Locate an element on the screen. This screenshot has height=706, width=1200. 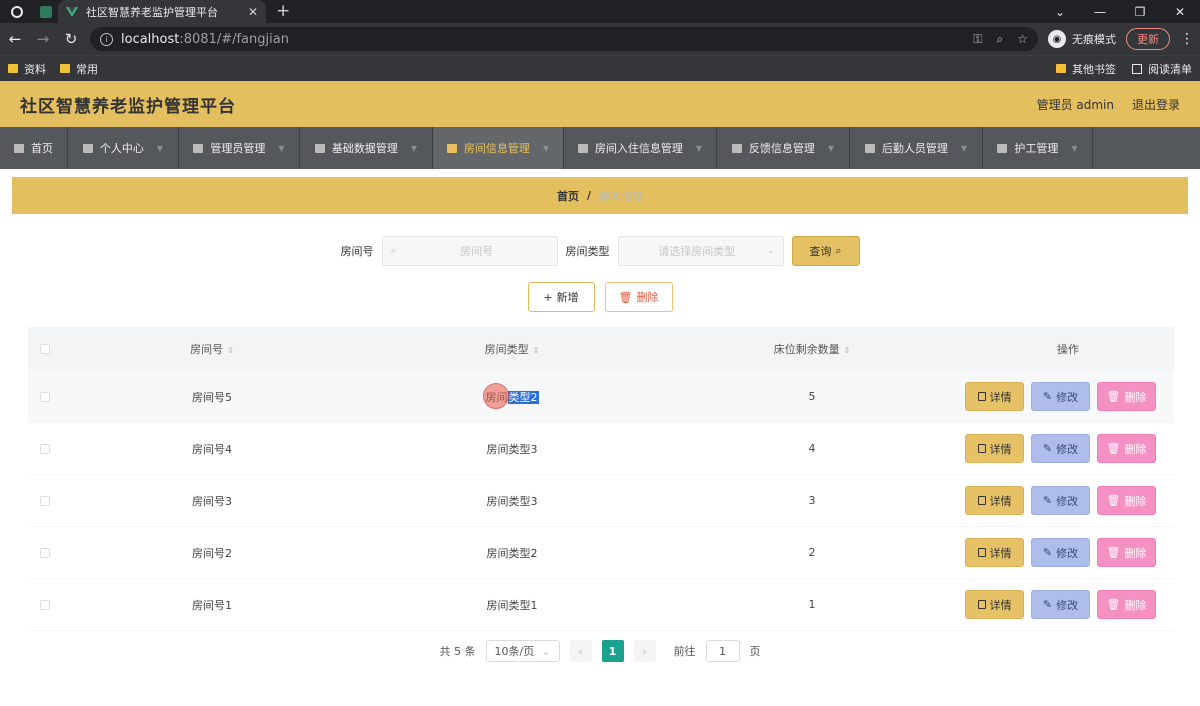
next-page-icon: › is located at coordinates (644, 651).